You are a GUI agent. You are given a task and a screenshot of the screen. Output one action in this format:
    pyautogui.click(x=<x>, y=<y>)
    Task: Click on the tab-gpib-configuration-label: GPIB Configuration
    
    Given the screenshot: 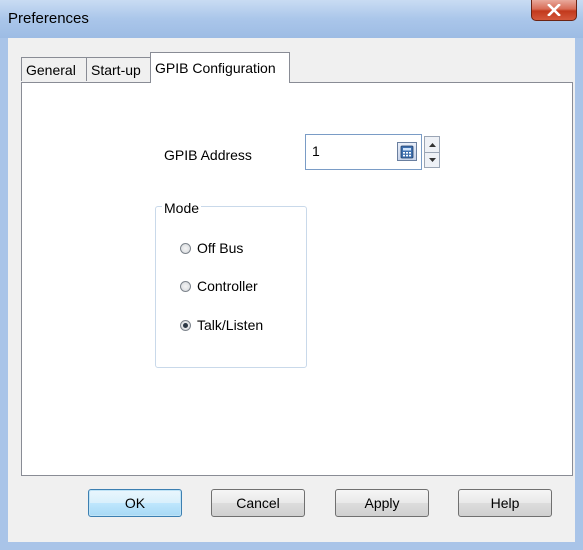 What is the action you would take?
    pyautogui.click(x=215, y=68)
    